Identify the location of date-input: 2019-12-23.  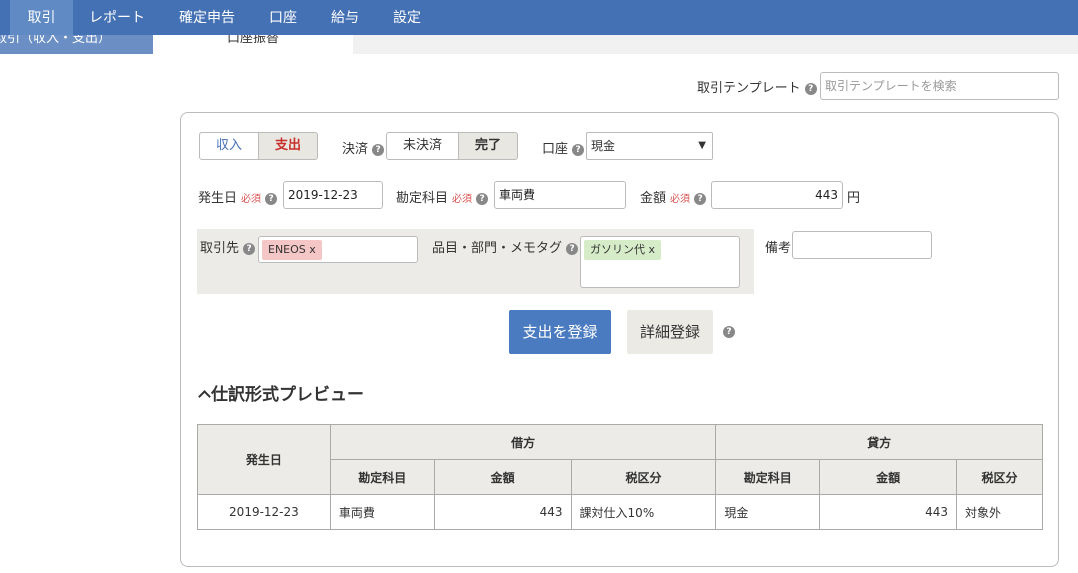
(333, 195).